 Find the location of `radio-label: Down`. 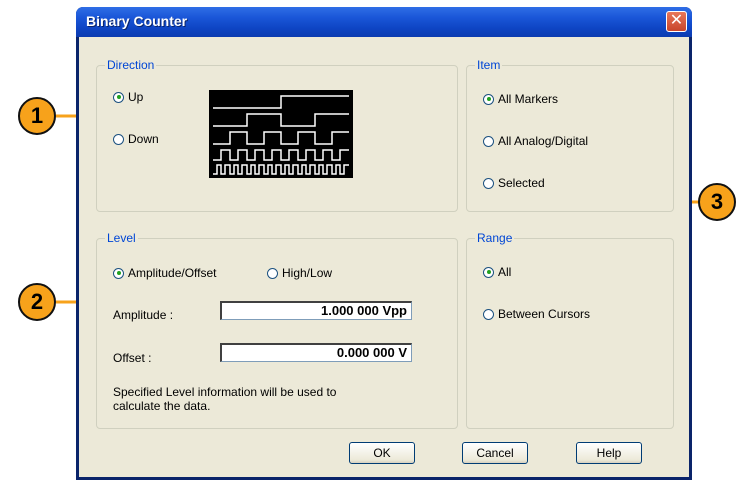

radio-label: Down is located at coordinates (143, 139).